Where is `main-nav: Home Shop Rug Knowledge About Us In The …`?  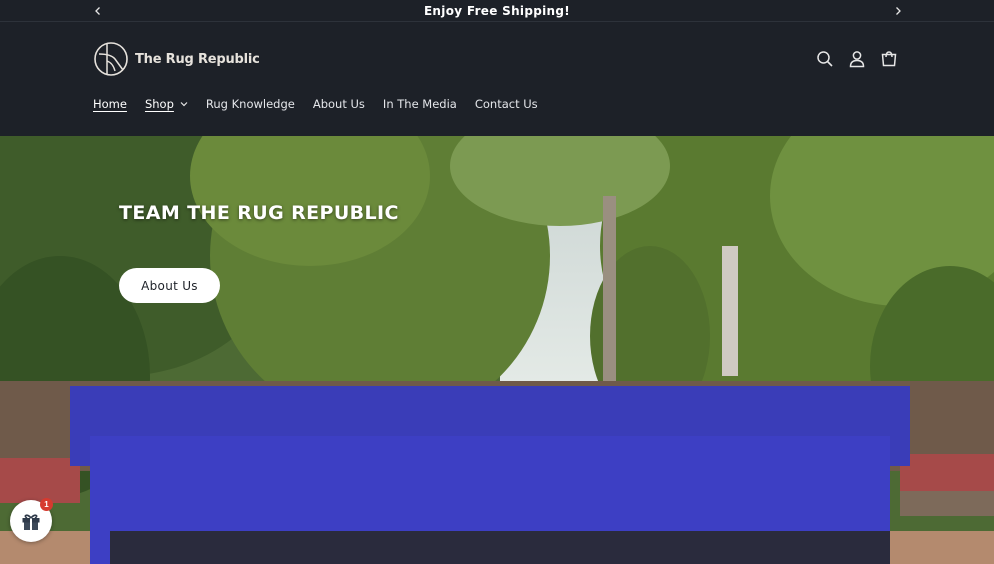 main-nav: Home Shop Rug Knowledge About Us In The … is located at coordinates (324, 104).